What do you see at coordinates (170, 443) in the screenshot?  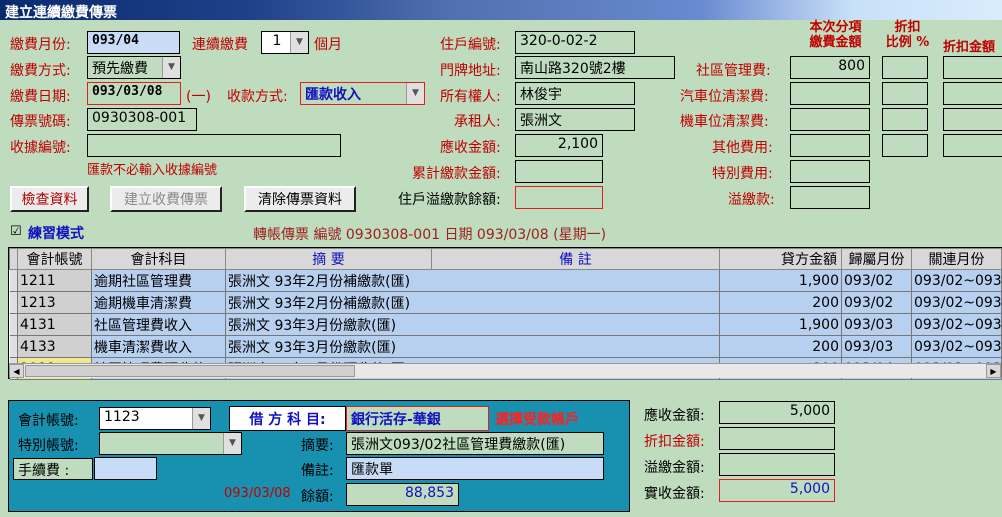 I see `special-account-select: ▼` at bounding box center [170, 443].